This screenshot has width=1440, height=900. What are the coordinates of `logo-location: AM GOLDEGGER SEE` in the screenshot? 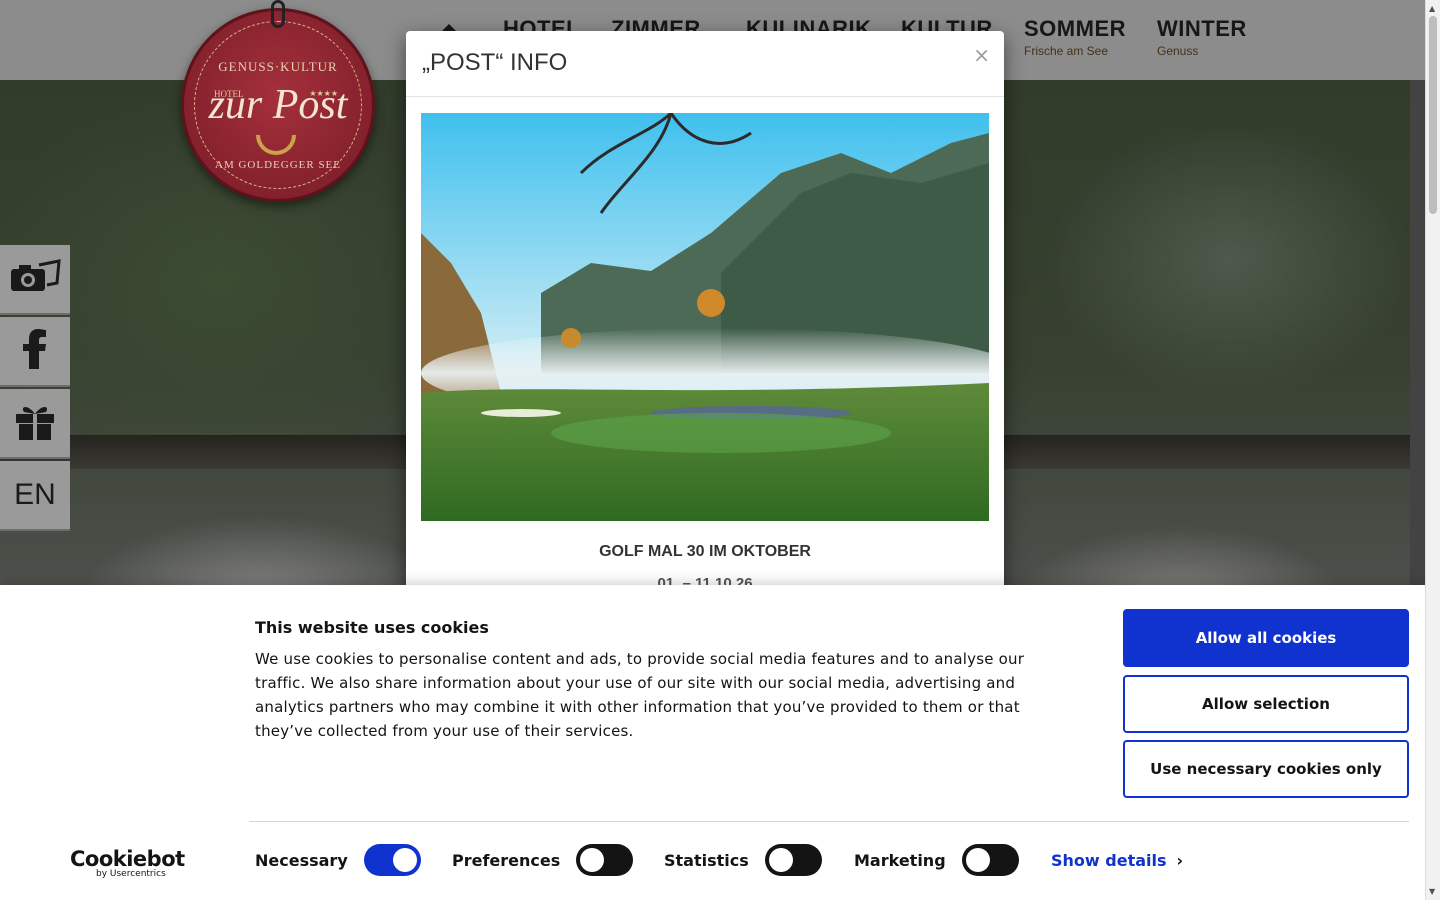 It's located at (278, 165).